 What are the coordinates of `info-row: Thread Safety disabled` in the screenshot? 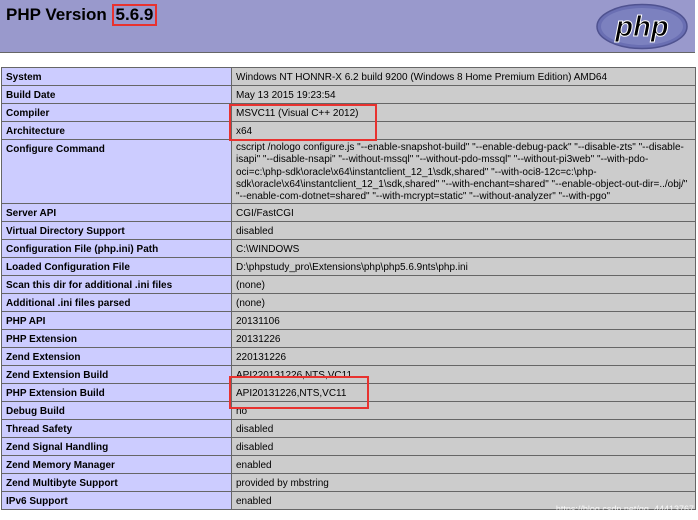 It's located at (348, 429).